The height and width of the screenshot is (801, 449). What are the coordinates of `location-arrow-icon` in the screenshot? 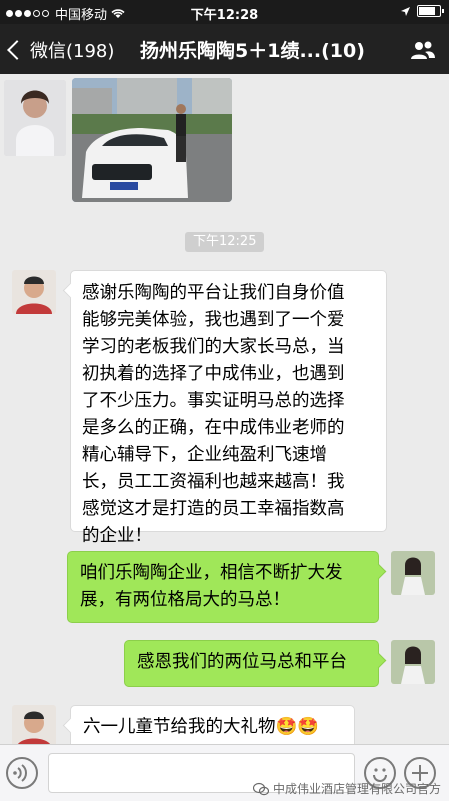 It's located at (405, 11).